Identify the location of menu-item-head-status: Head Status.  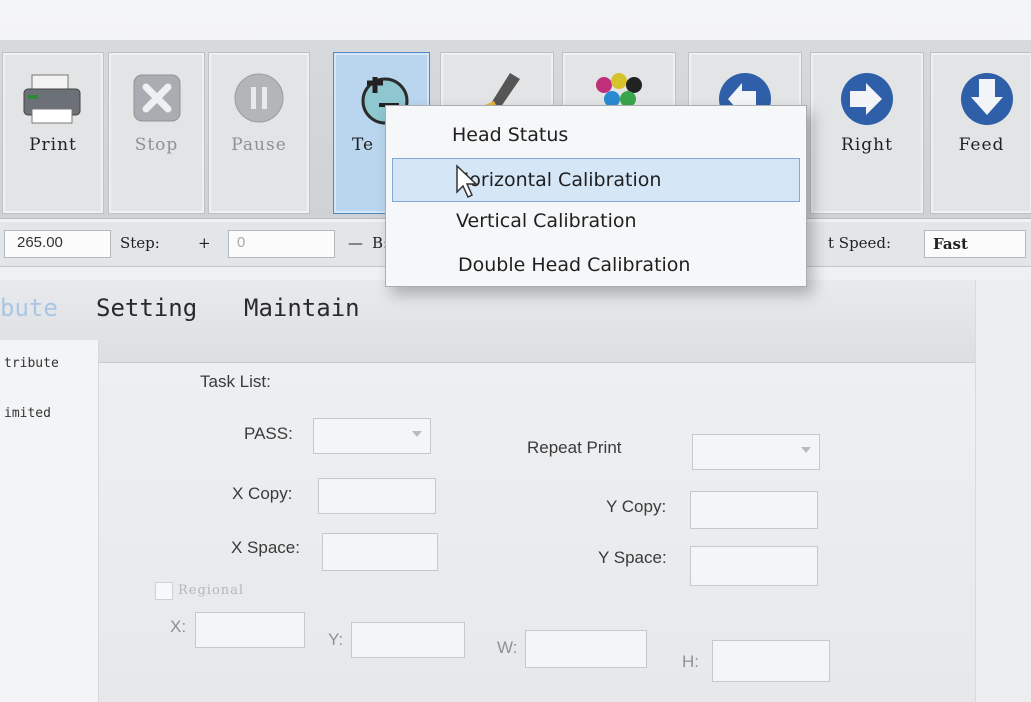
(596, 135).